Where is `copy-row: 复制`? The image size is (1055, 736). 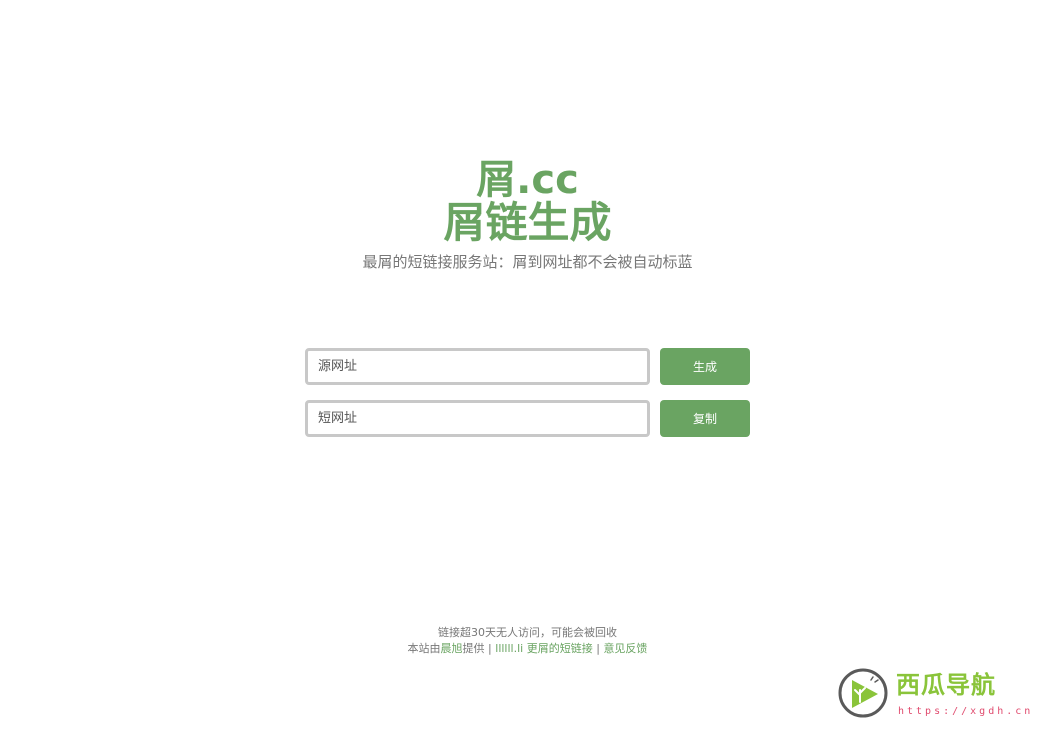
copy-row: 复制 is located at coordinates (527, 419).